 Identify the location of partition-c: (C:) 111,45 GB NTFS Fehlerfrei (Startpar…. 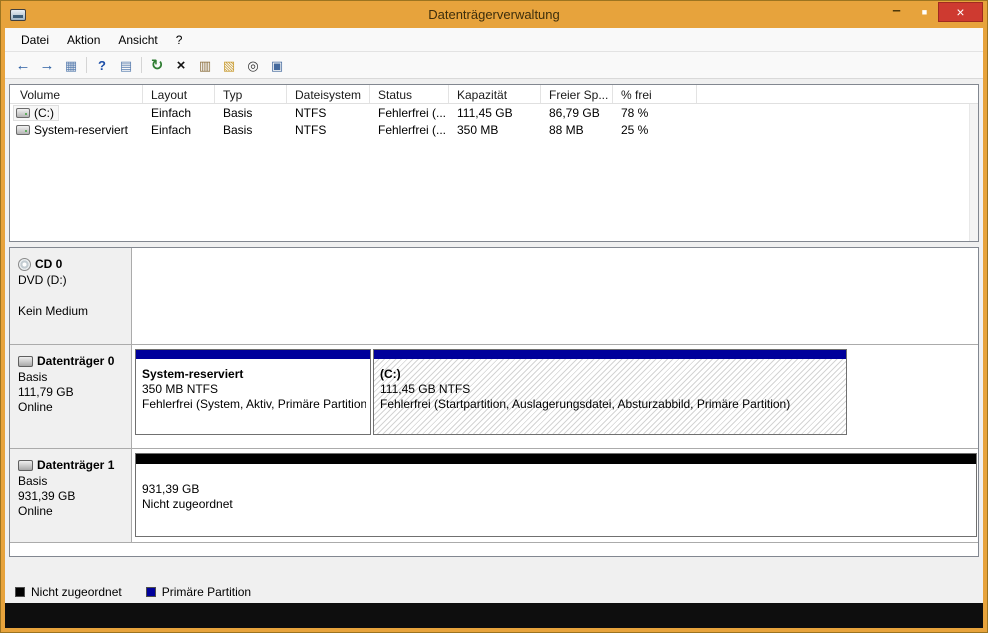
(610, 392).